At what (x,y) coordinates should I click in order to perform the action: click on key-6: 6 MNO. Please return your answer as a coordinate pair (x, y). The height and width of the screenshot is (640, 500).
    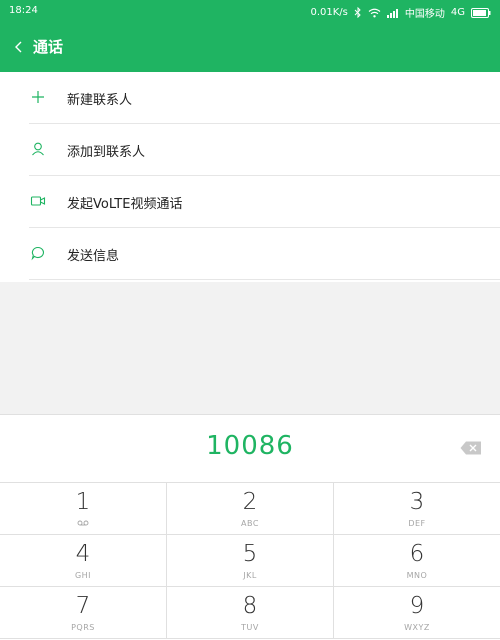
    Looking at the image, I should click on (417, 561).